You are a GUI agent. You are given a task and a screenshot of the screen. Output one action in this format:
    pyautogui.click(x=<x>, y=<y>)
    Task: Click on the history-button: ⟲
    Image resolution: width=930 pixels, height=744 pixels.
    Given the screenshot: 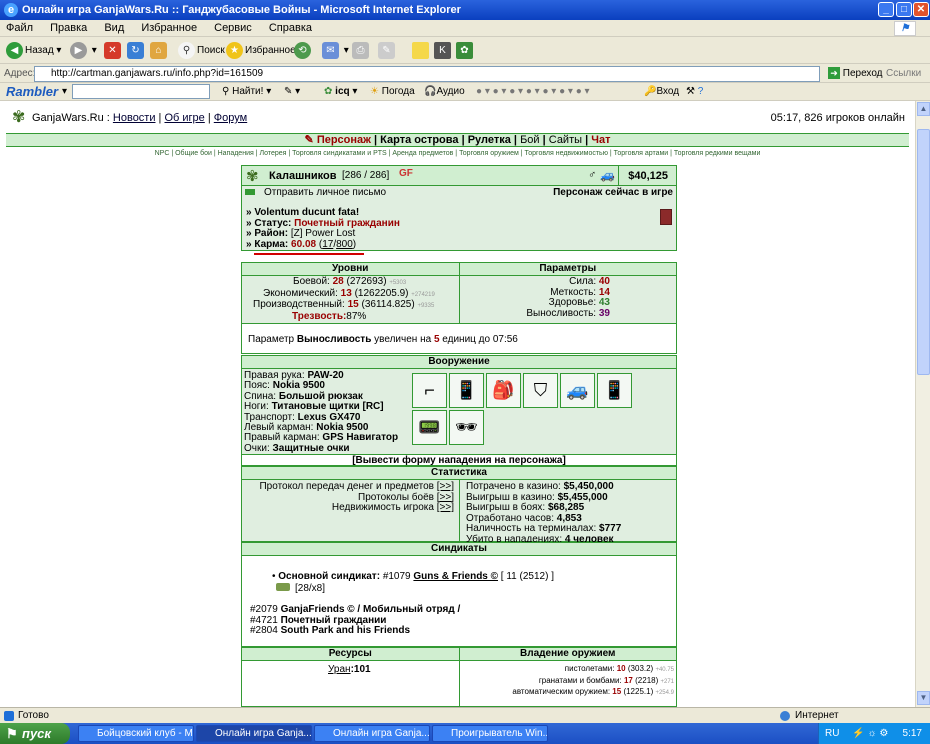 What is the action you would take?
    pyautogui.click(x=303, y=51)
    